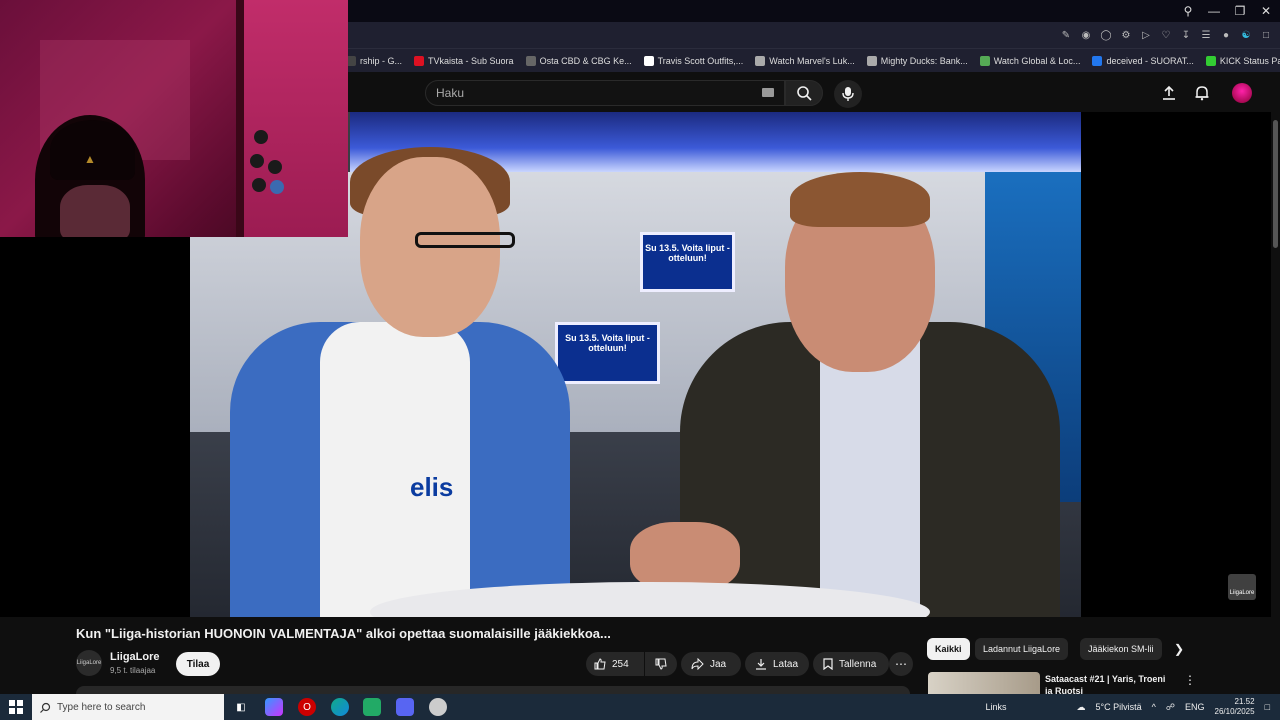 This screenshot has height=720, width=1280. Describe the element at coordinates (1176, 364) in the screenshot. I see `video-letterbox-right` at that location.